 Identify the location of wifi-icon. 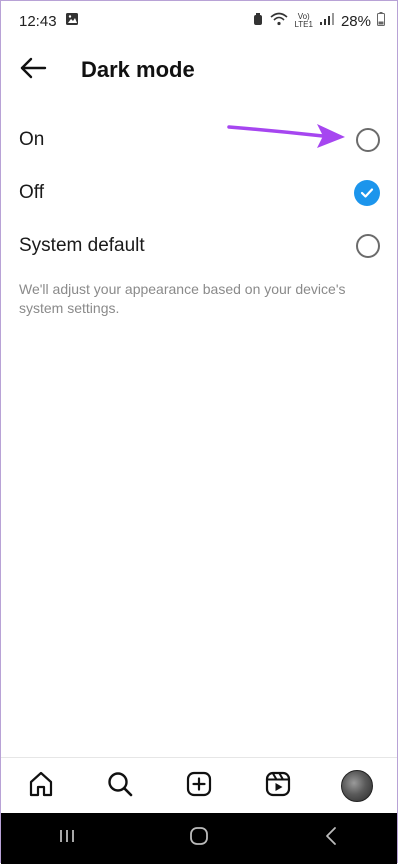
(279, 21).